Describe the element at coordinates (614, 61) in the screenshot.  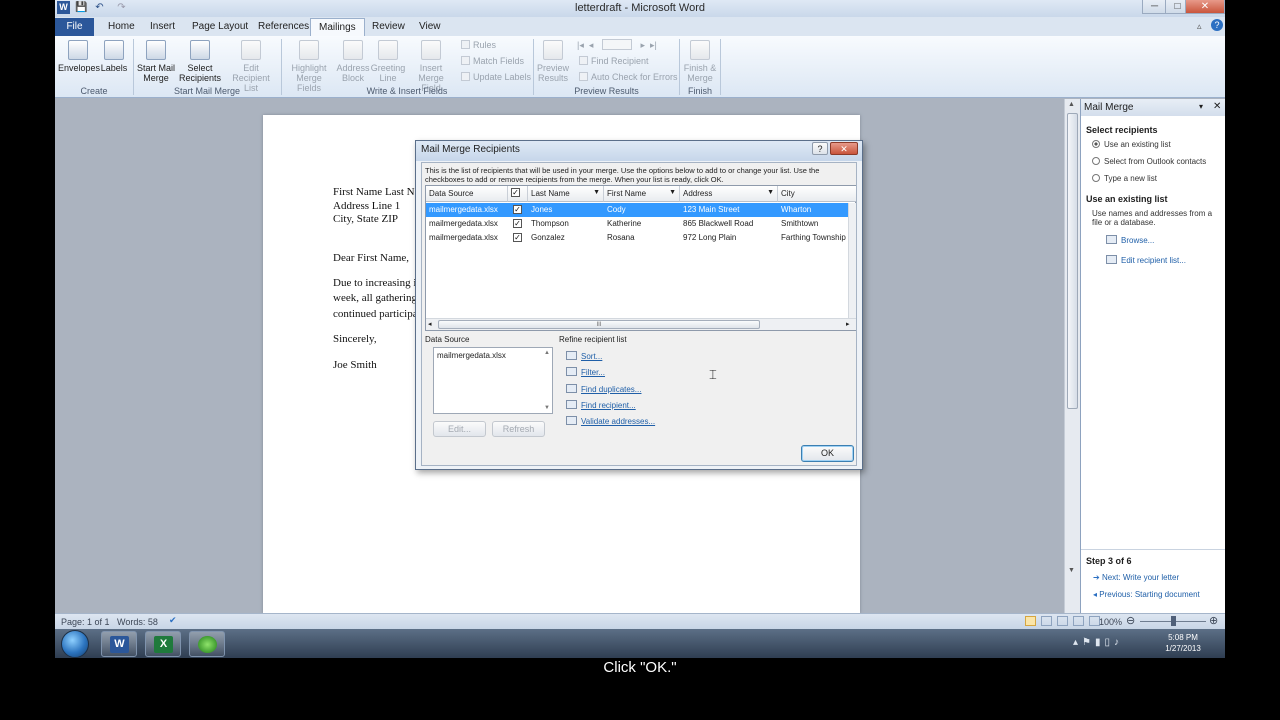
I see `find-recipient-button: Find Recipient` at that location.